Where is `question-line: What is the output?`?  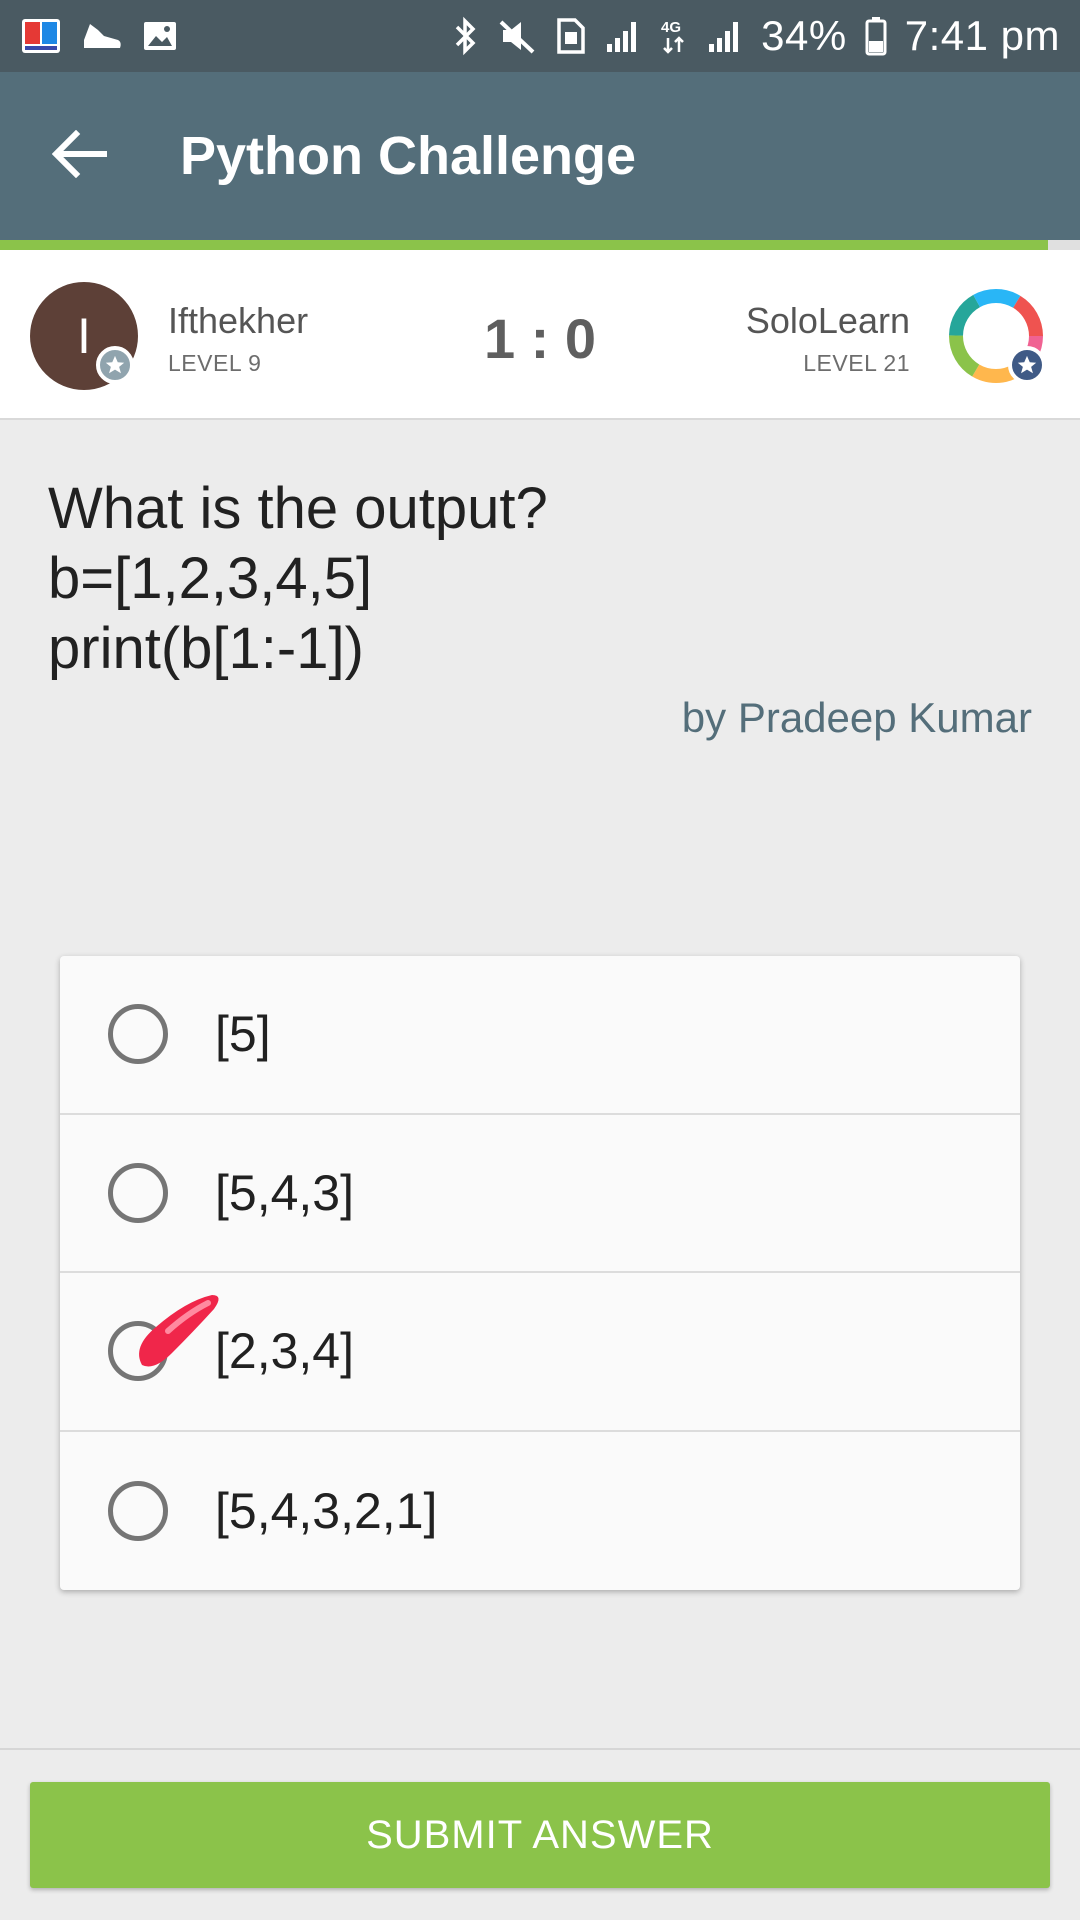 question-line: What is the output? is located at coordinates (298, 508).